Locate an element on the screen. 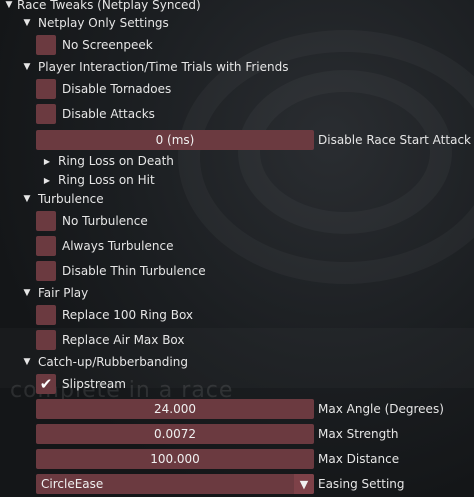 The image size is (474, 497). checkmark-icon: ✔ is located at coordinates (46, 384).